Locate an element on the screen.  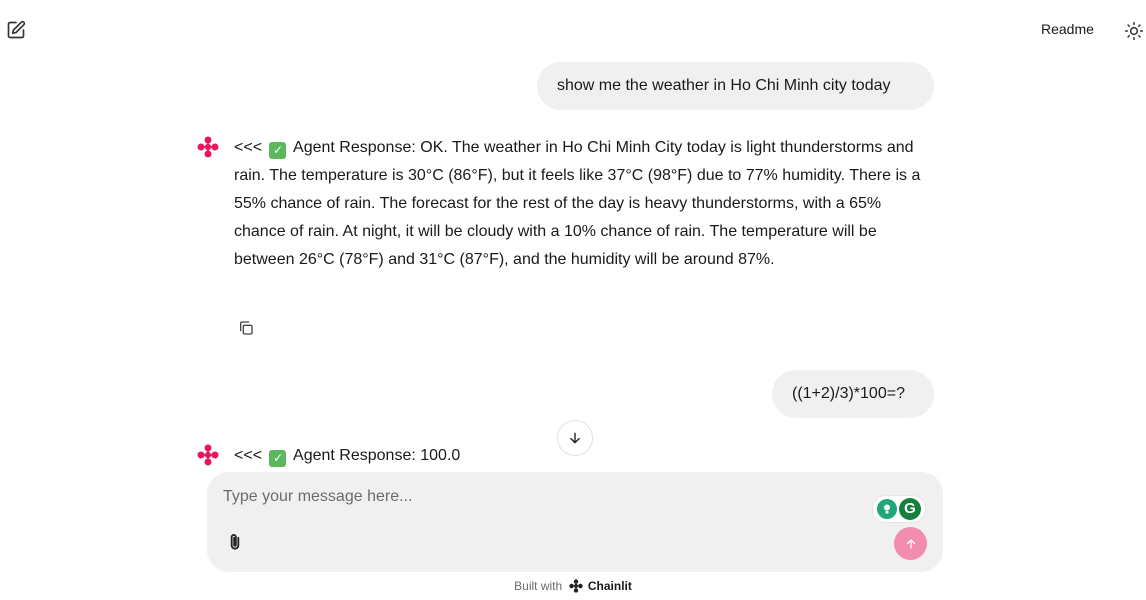
readme-link: Readme is located at coordinates (1067, 29).